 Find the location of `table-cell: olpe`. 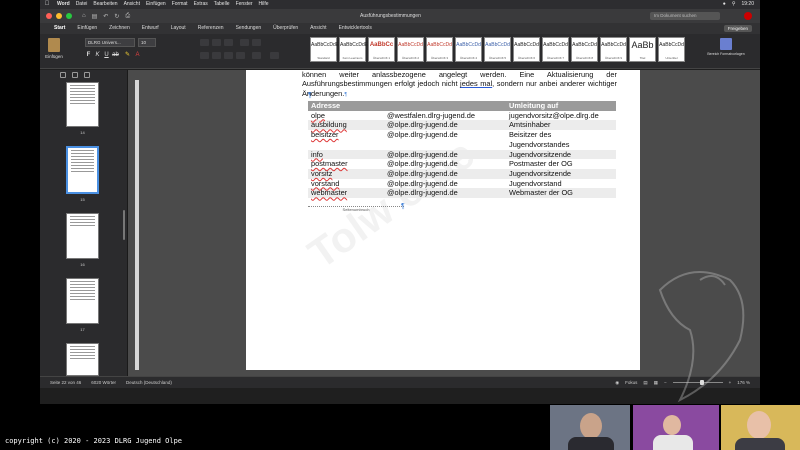

table-cell: olpe is located at coordinates (346, 116).